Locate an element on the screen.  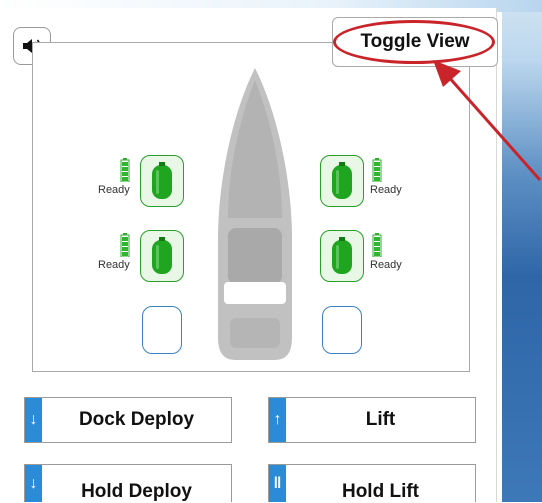
lift-label: Lift is located at coordinates (380, 419).